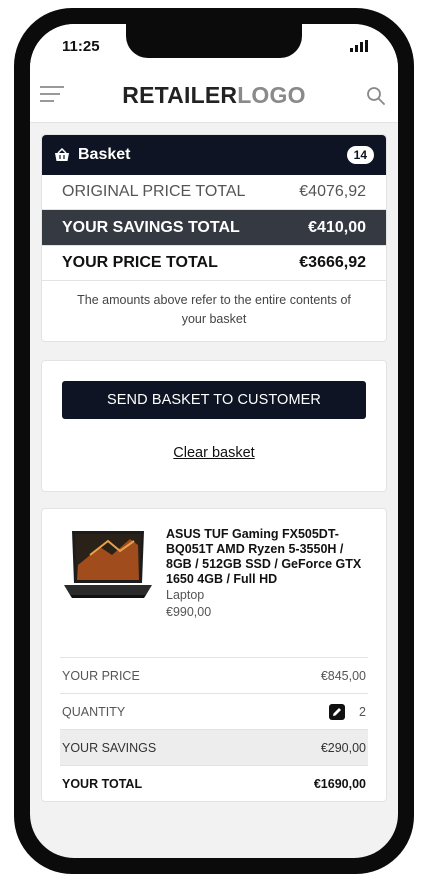 This screenshot has width=424, height=879. Describe the element at coordinates (339, 783) in the screenshot. I see `item-total-value: €1690,00` at that location.